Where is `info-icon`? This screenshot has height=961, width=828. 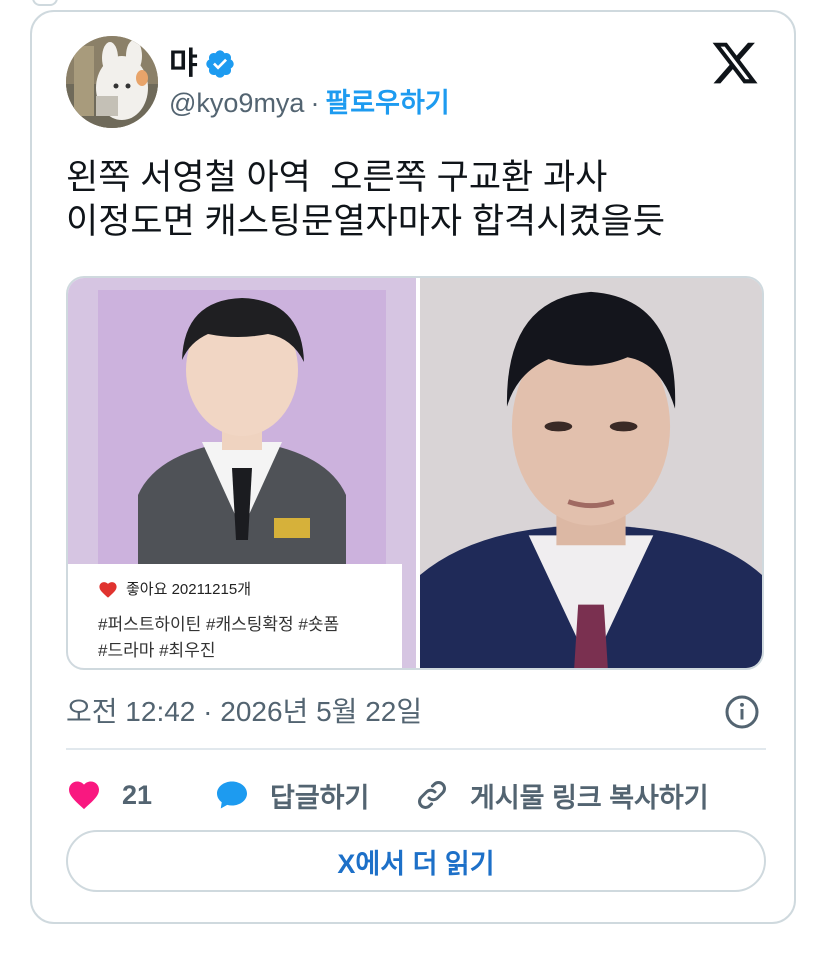
info-icon is located at coordinates (742, 712).